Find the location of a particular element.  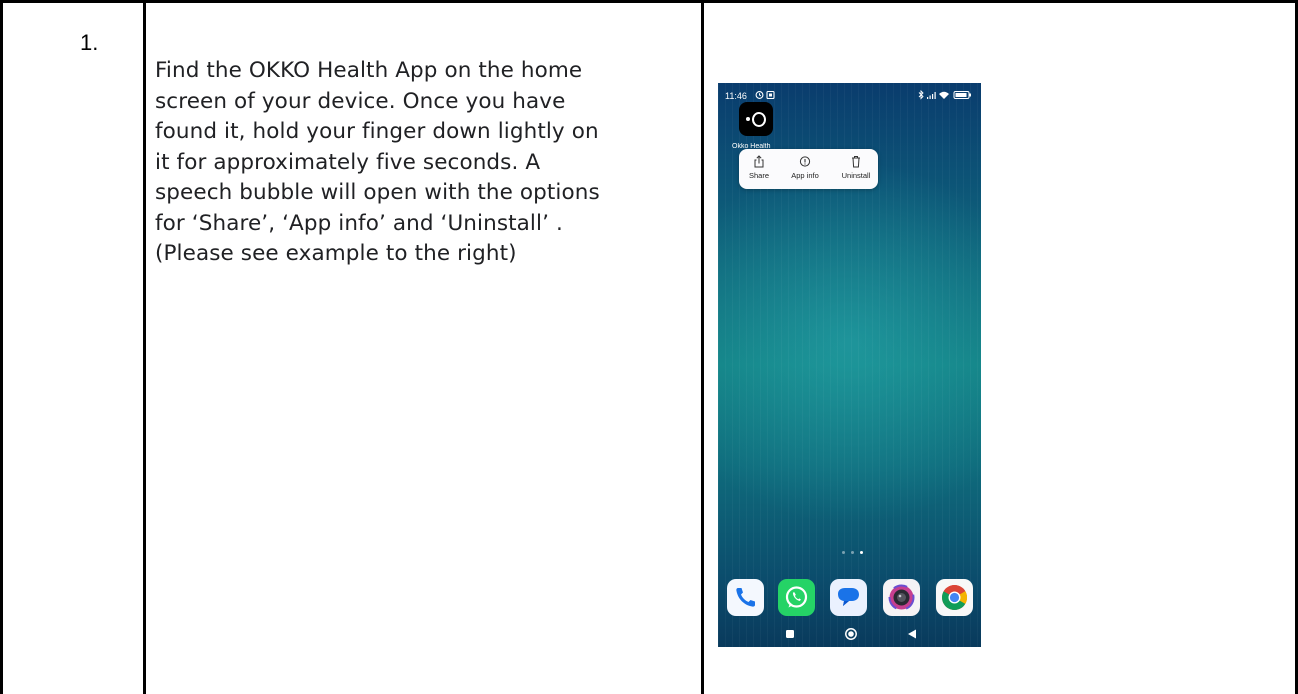

messages-app-icon is located at coordinates (848, 597).